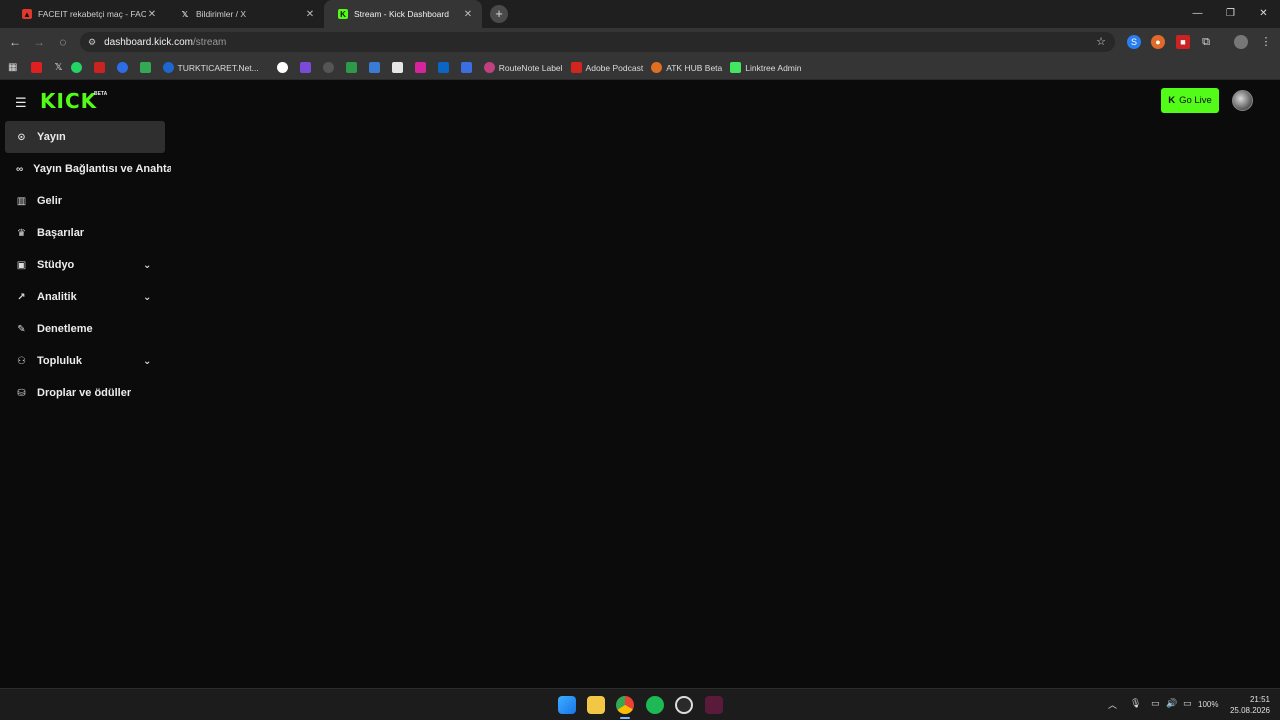 The height and width of the screenshot is (720, 1280). Describe the element at coordinates (686, 67) in the screenshot. I see `bookmark-atk-hub: ATK HUB Beta` at that location.